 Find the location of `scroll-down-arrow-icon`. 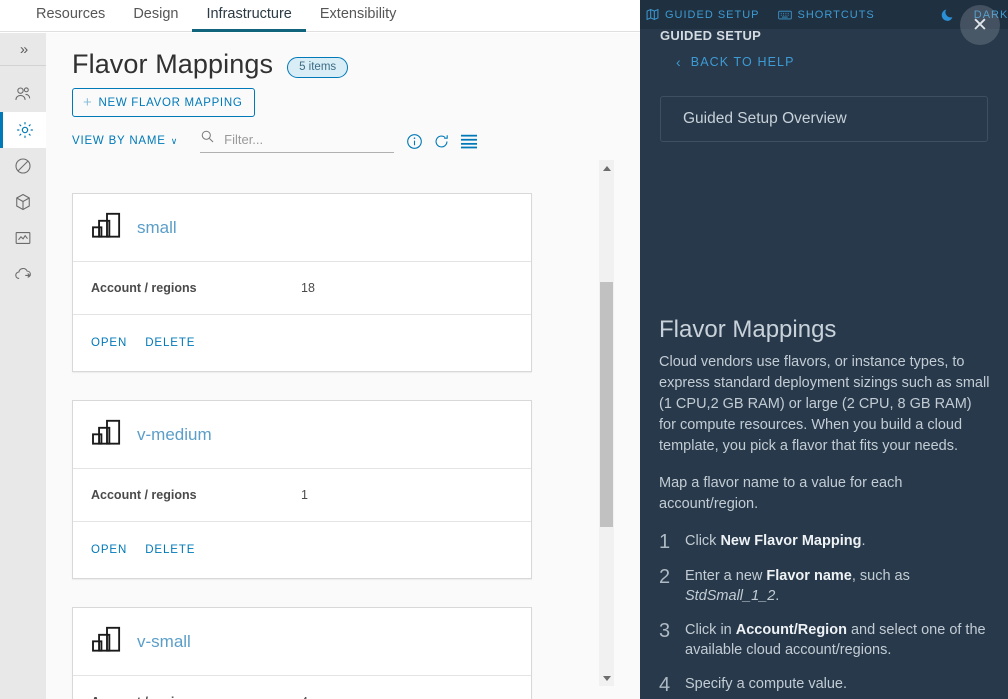

scroll-down-arrow-icon is located at coordinates (606, 678).